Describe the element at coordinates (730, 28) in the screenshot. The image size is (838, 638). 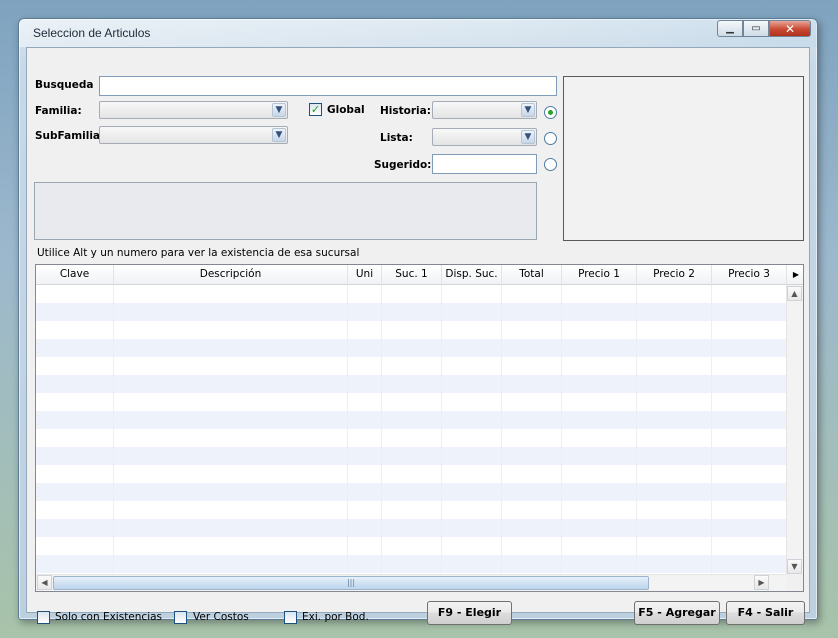
I see `minimize-button: ▁` at that location.